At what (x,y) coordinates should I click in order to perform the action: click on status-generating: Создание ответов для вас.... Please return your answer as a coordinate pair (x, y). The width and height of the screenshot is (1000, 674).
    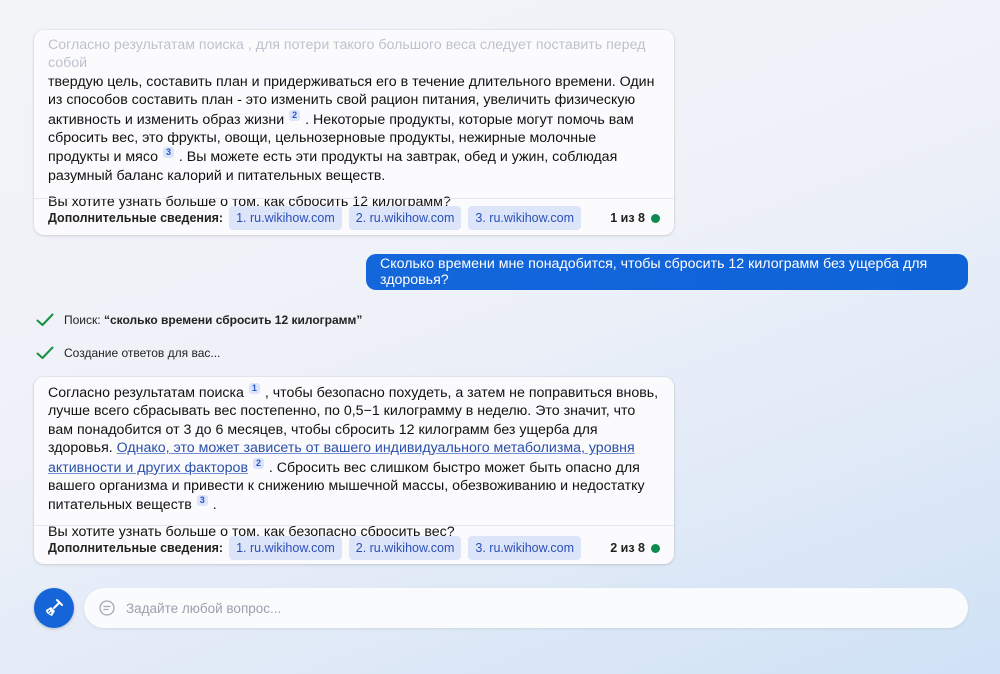
    Looking at the image, I should click on (128, 353).